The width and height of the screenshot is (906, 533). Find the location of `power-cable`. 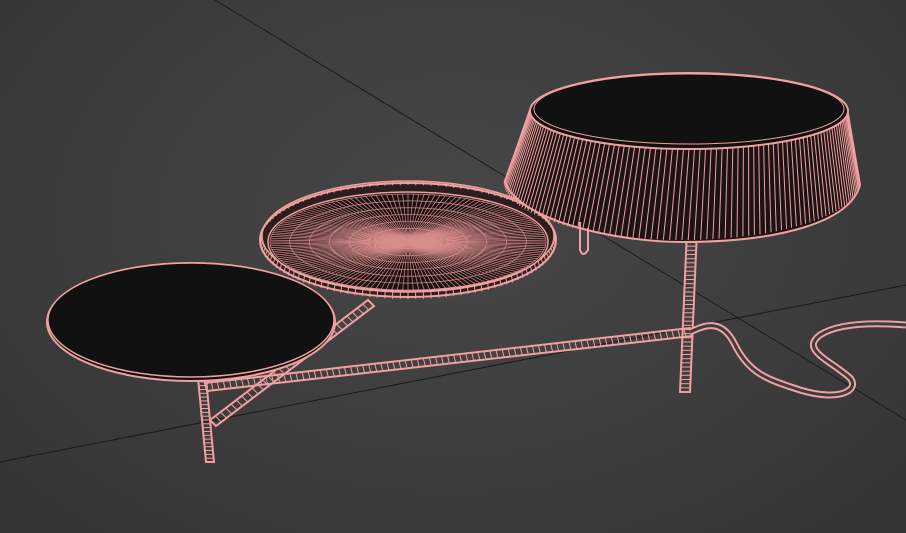

power-cable is located at coordinates (797, 359).